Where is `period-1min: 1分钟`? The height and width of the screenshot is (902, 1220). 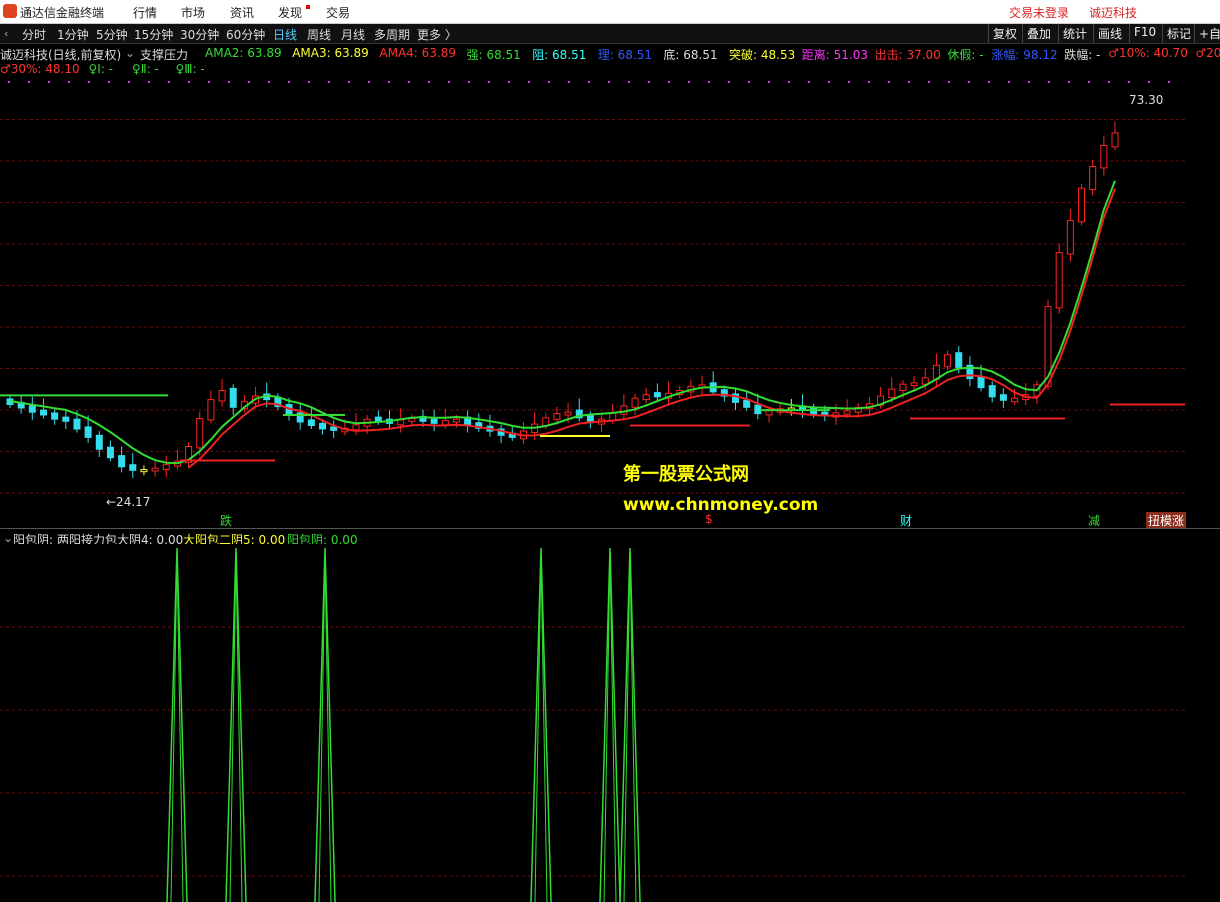 period-1min: 1分钟 is located at coordinates (73, 34).